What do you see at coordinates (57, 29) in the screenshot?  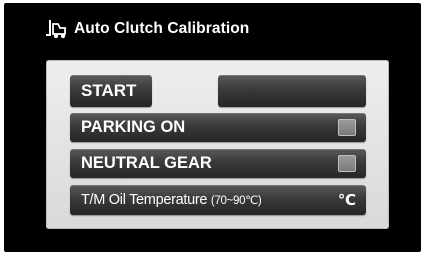 I see `forklift-icon` at bounding box center [57, 29].